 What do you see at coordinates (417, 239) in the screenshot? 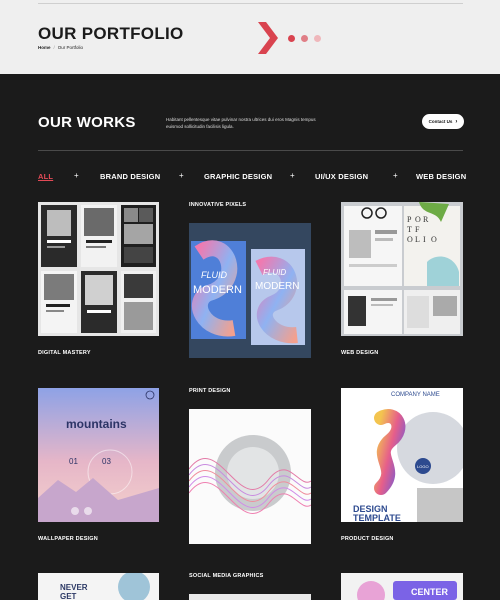
I see `magazine-letter: L` at bounding box center [417, 239].